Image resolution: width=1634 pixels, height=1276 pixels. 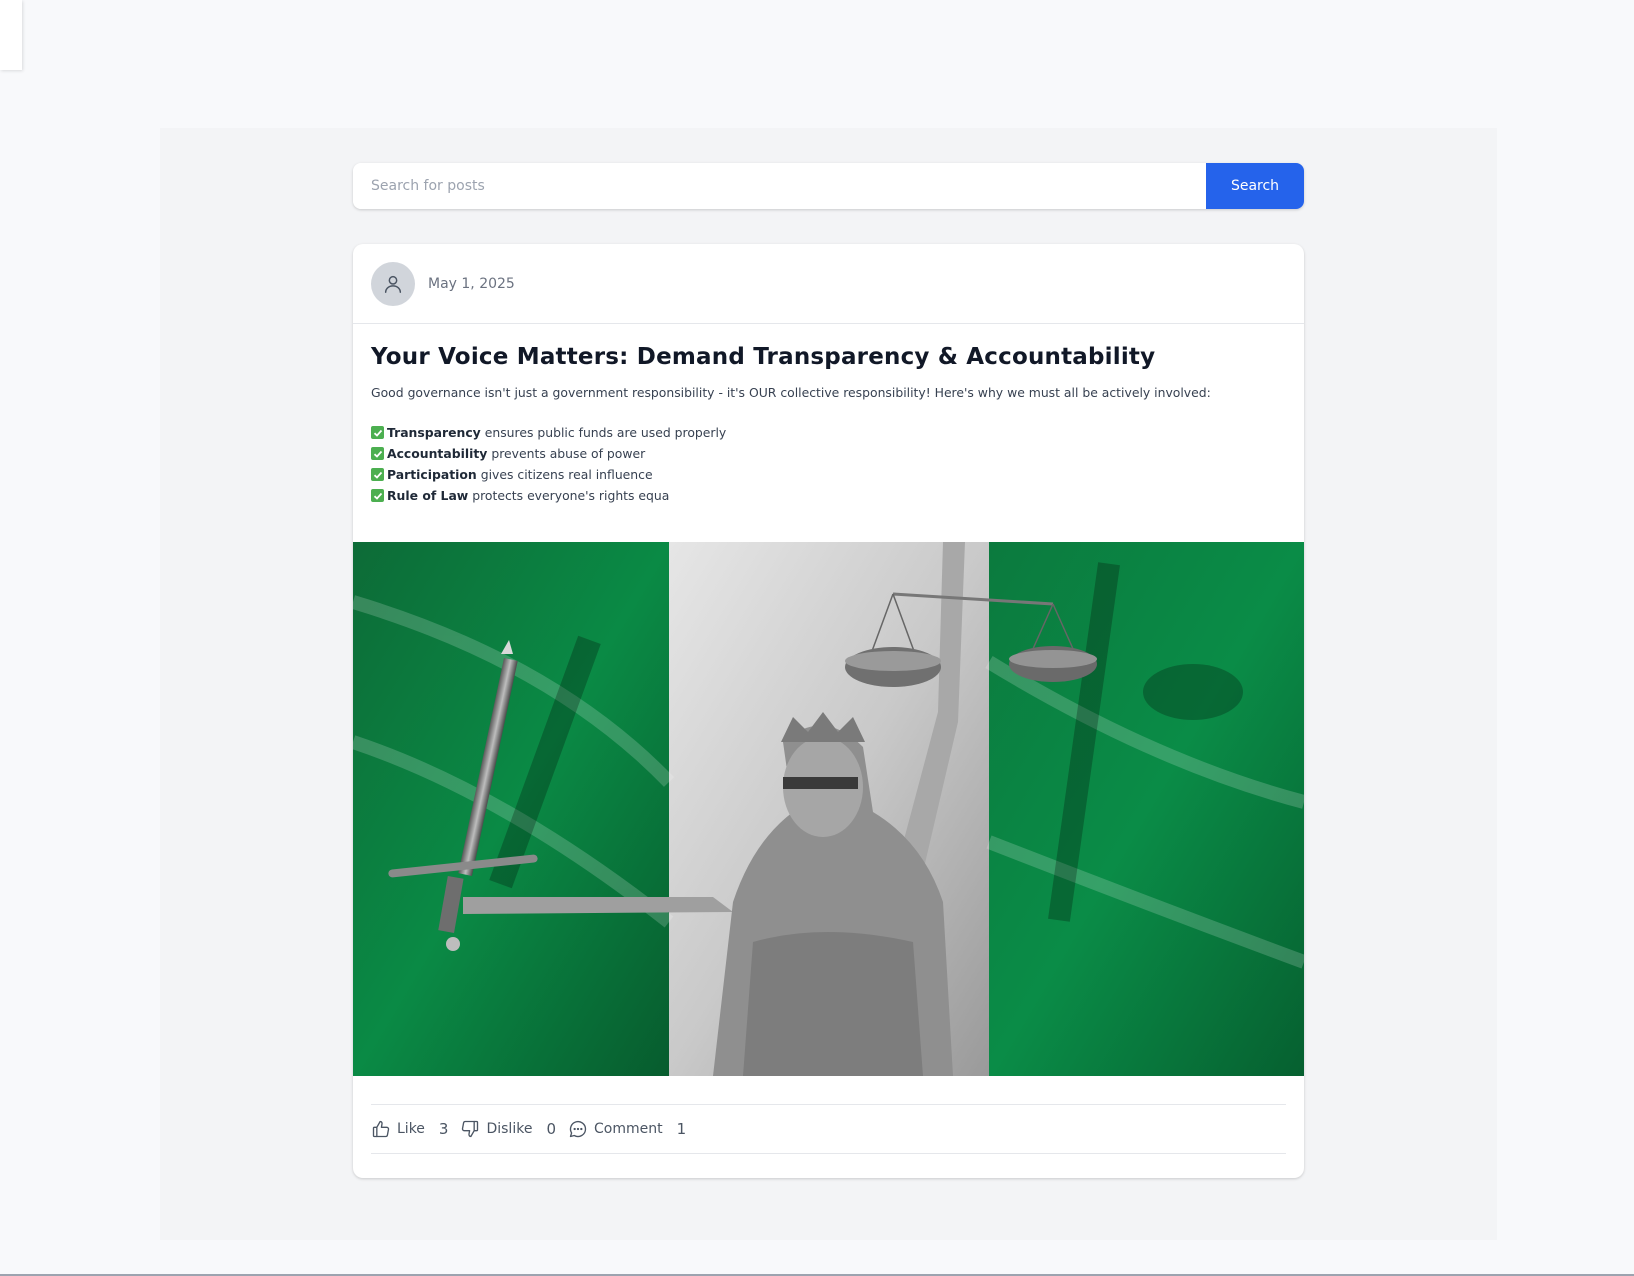 What do you see at coordinates (605, 432) in the screenshot?
I see `point-text: ensures public funds are used properly` at bounding box center [605, 432].